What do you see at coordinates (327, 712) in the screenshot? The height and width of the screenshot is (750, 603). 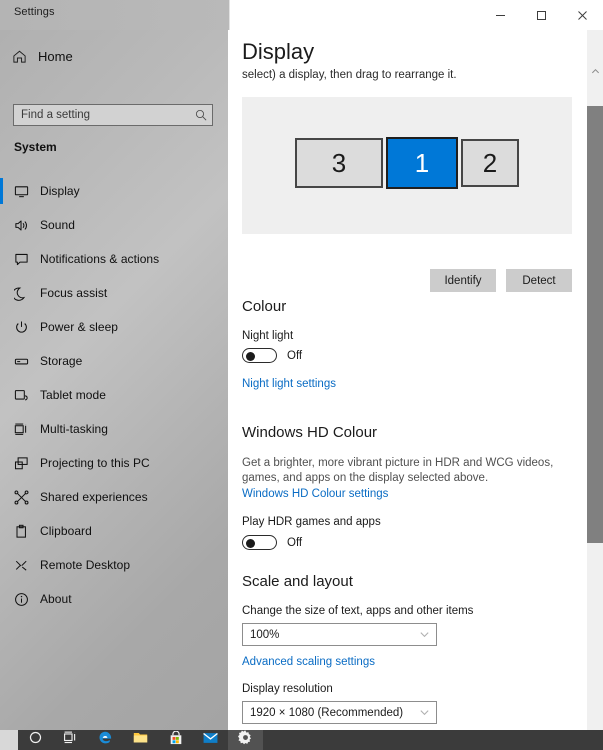 I see `display-resolution-value: 1920 × 1080 (Recommended)` at bounding box center [327, 712].